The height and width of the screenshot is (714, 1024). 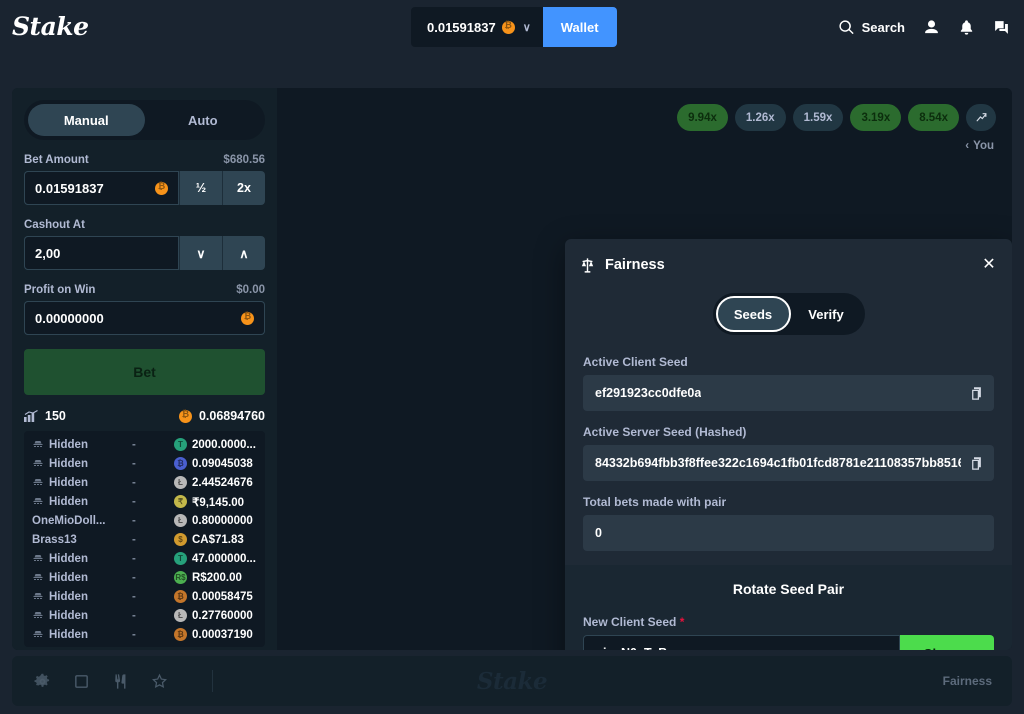 What do you see at coordinates (933, 117) in the screenshot?
I see `multiplier-badge: 8.54x` at bounding box center [933, 117].